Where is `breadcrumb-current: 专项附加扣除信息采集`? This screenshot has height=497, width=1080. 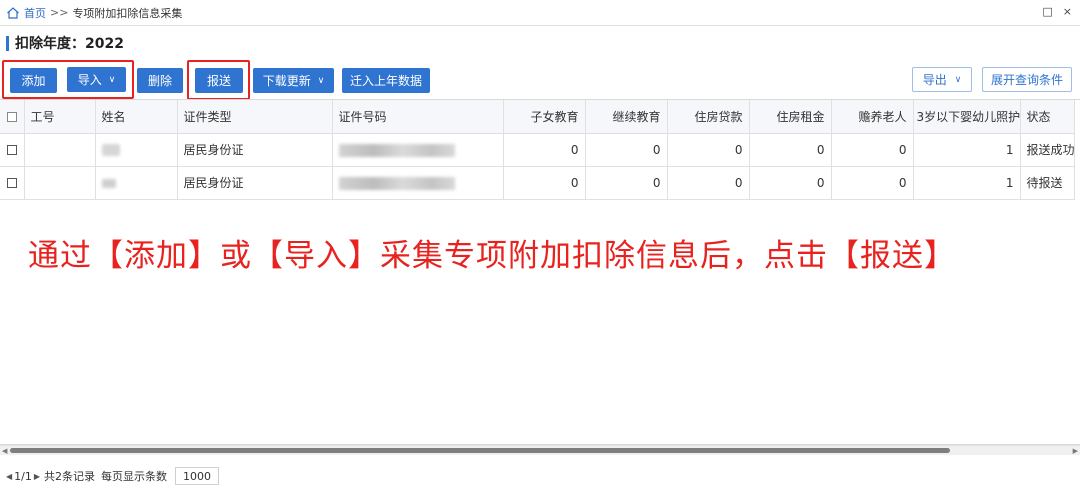 breadcrumb-current: 专项附加扣除信息采集 is located at coordinates (127, 13).